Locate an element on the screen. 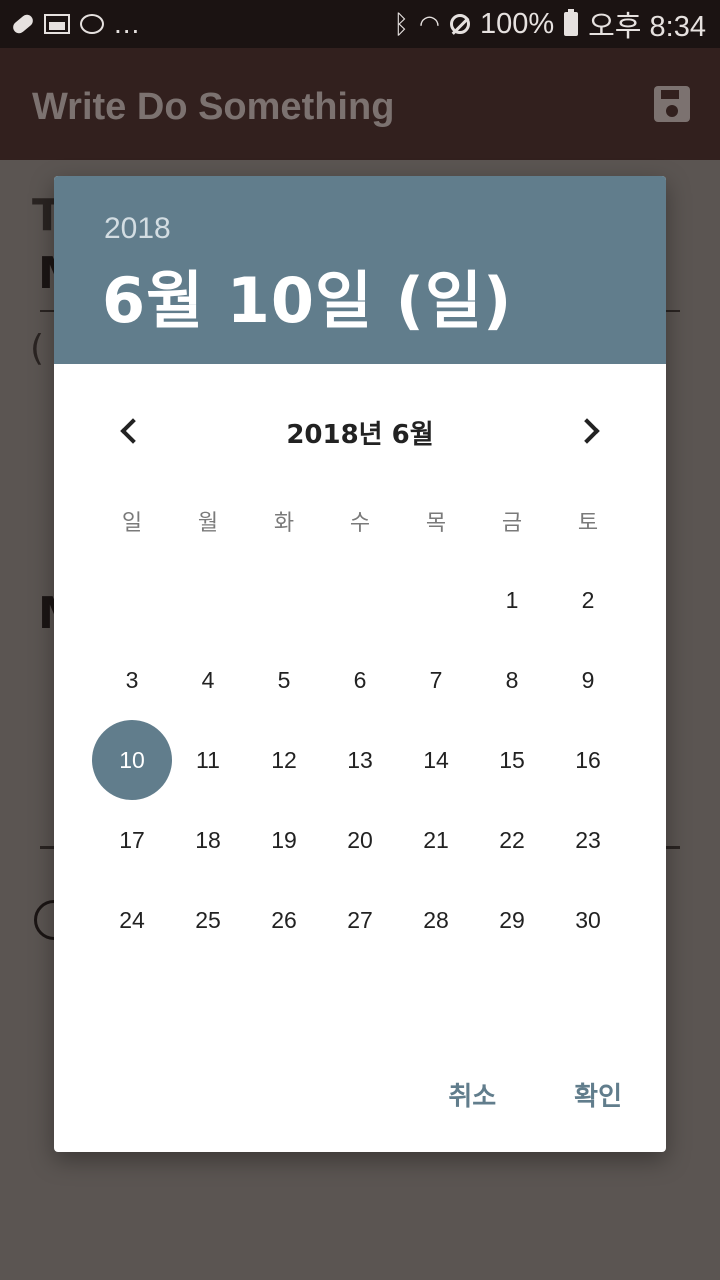 This screenshot has height=1280, width=720. day-cell: 15 is located at coordinates (512, 760).